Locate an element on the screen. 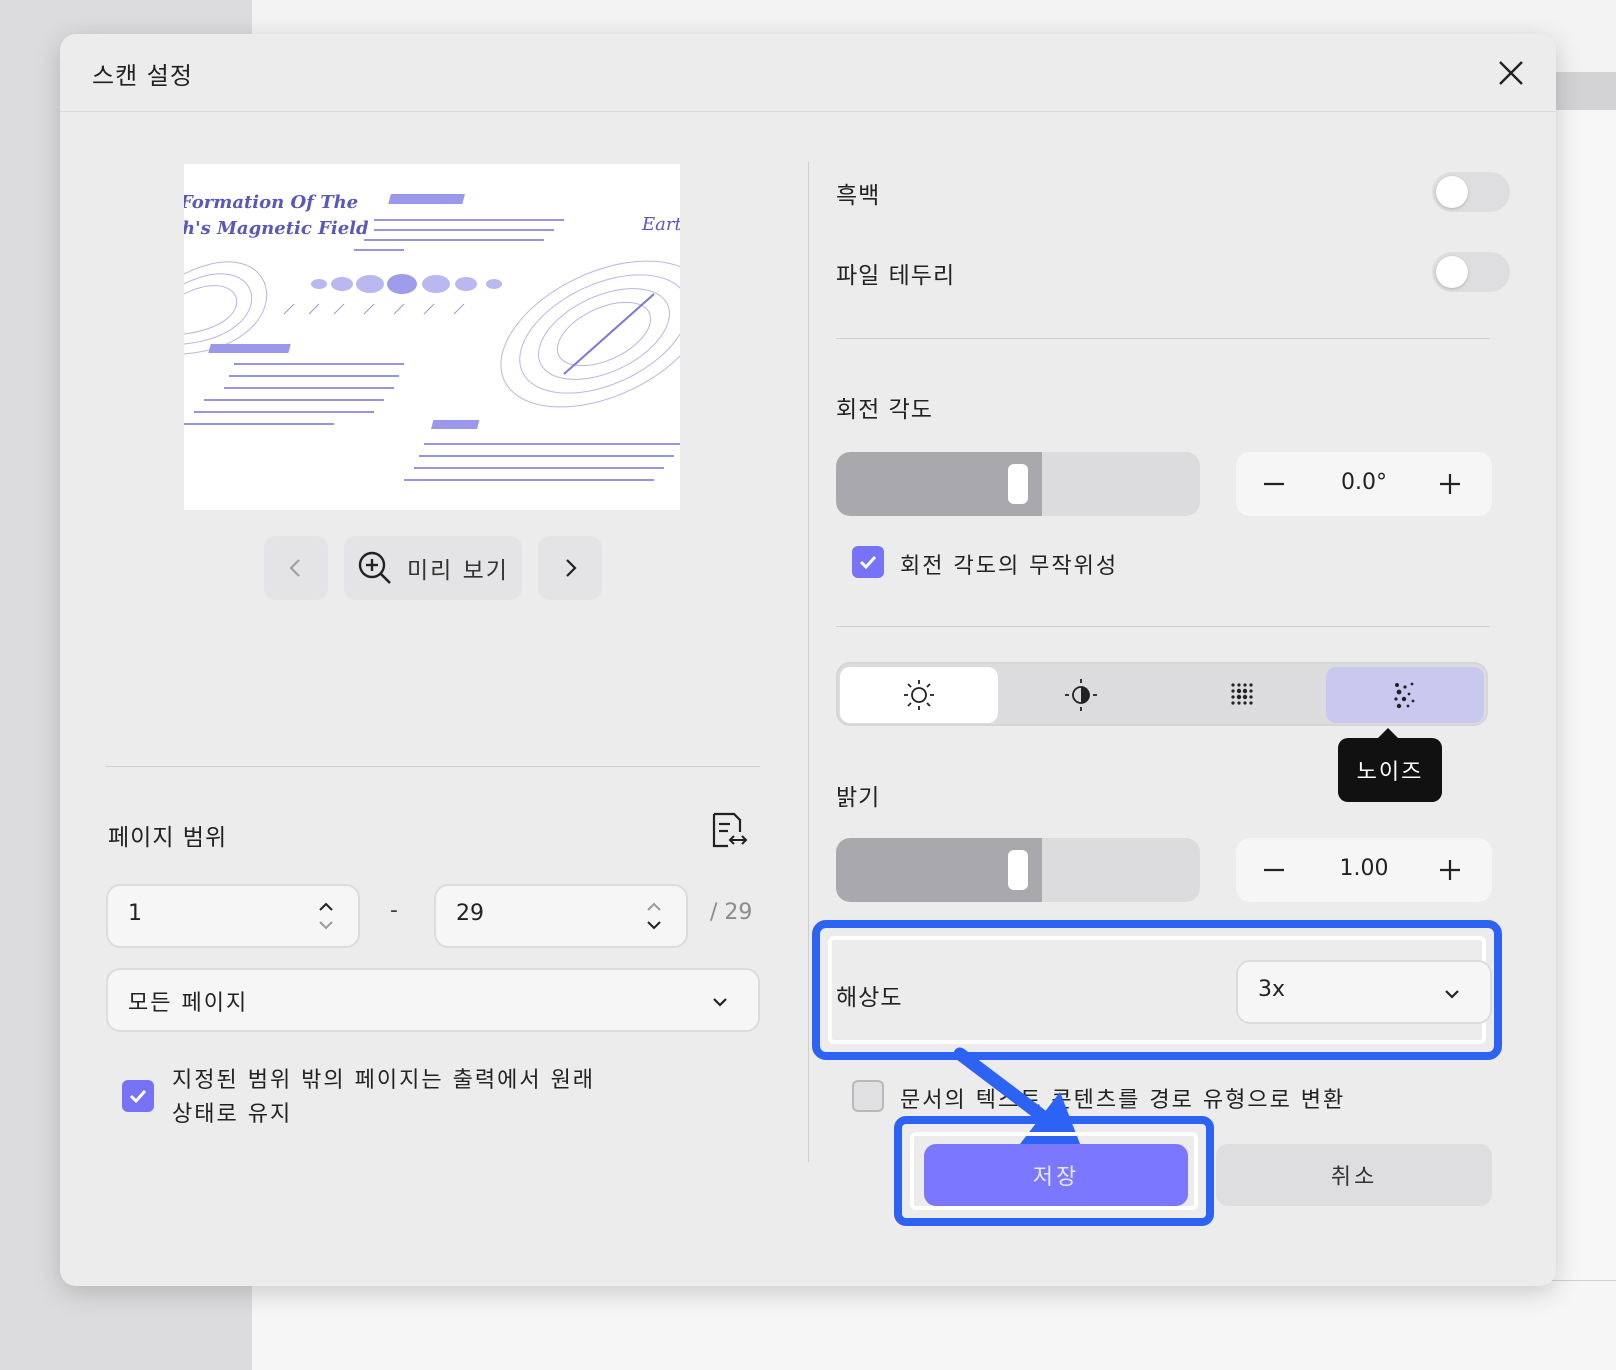 This screenshot has height=1370, width=1616. page-preview-thumbnail: Formation Of The h's Magnetic Field Eart is located at coordinates (432, 337).